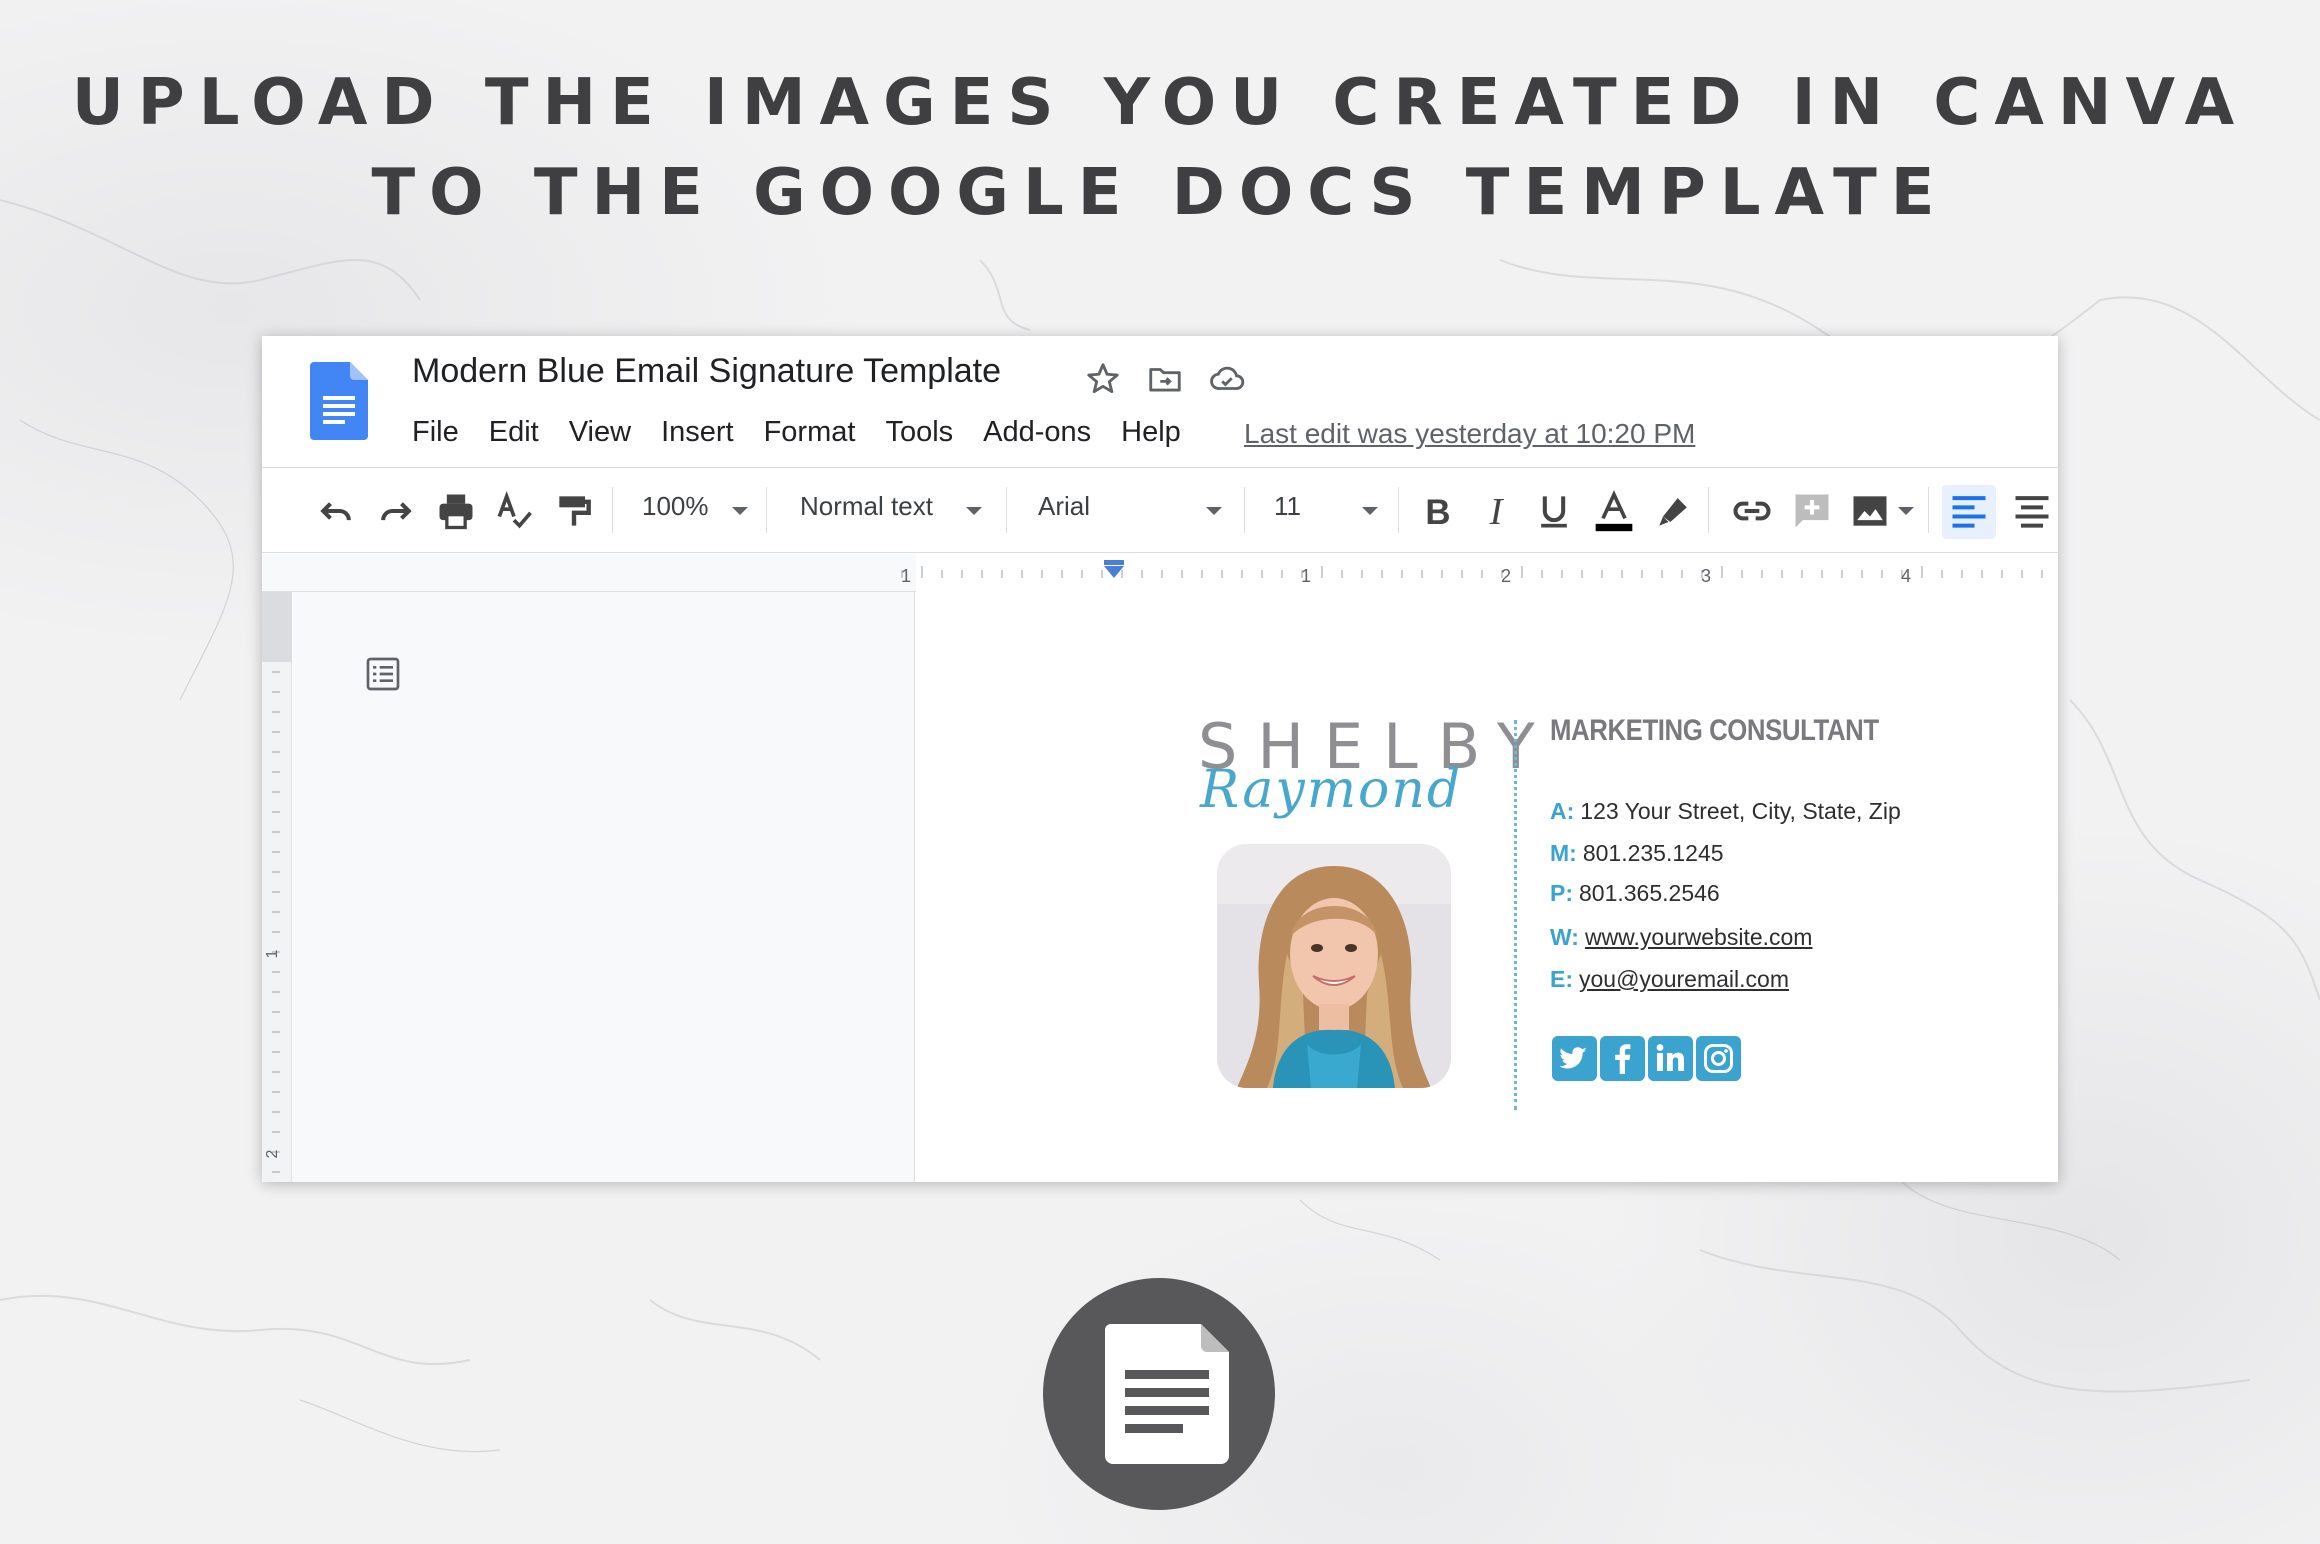 The height and width of the screenshot is (1544, 2320). Describe the element at coordinates (1165, 379) in the screenshot. I see `move-to-folder-icon` at that location.